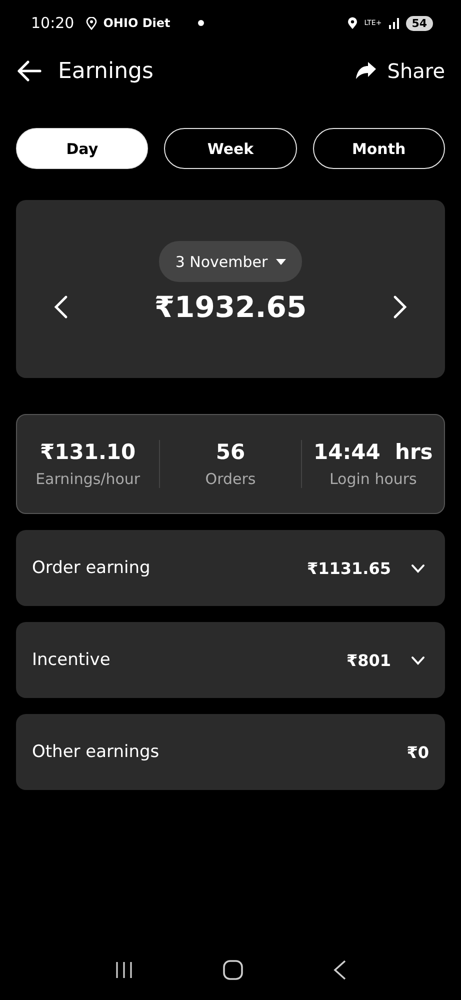 The width and height of the screenshot is (461, 1000). Describe the element at coordinates (348, 568) in the screenshot. I see `row-amount: ₹1131.65` at that location.